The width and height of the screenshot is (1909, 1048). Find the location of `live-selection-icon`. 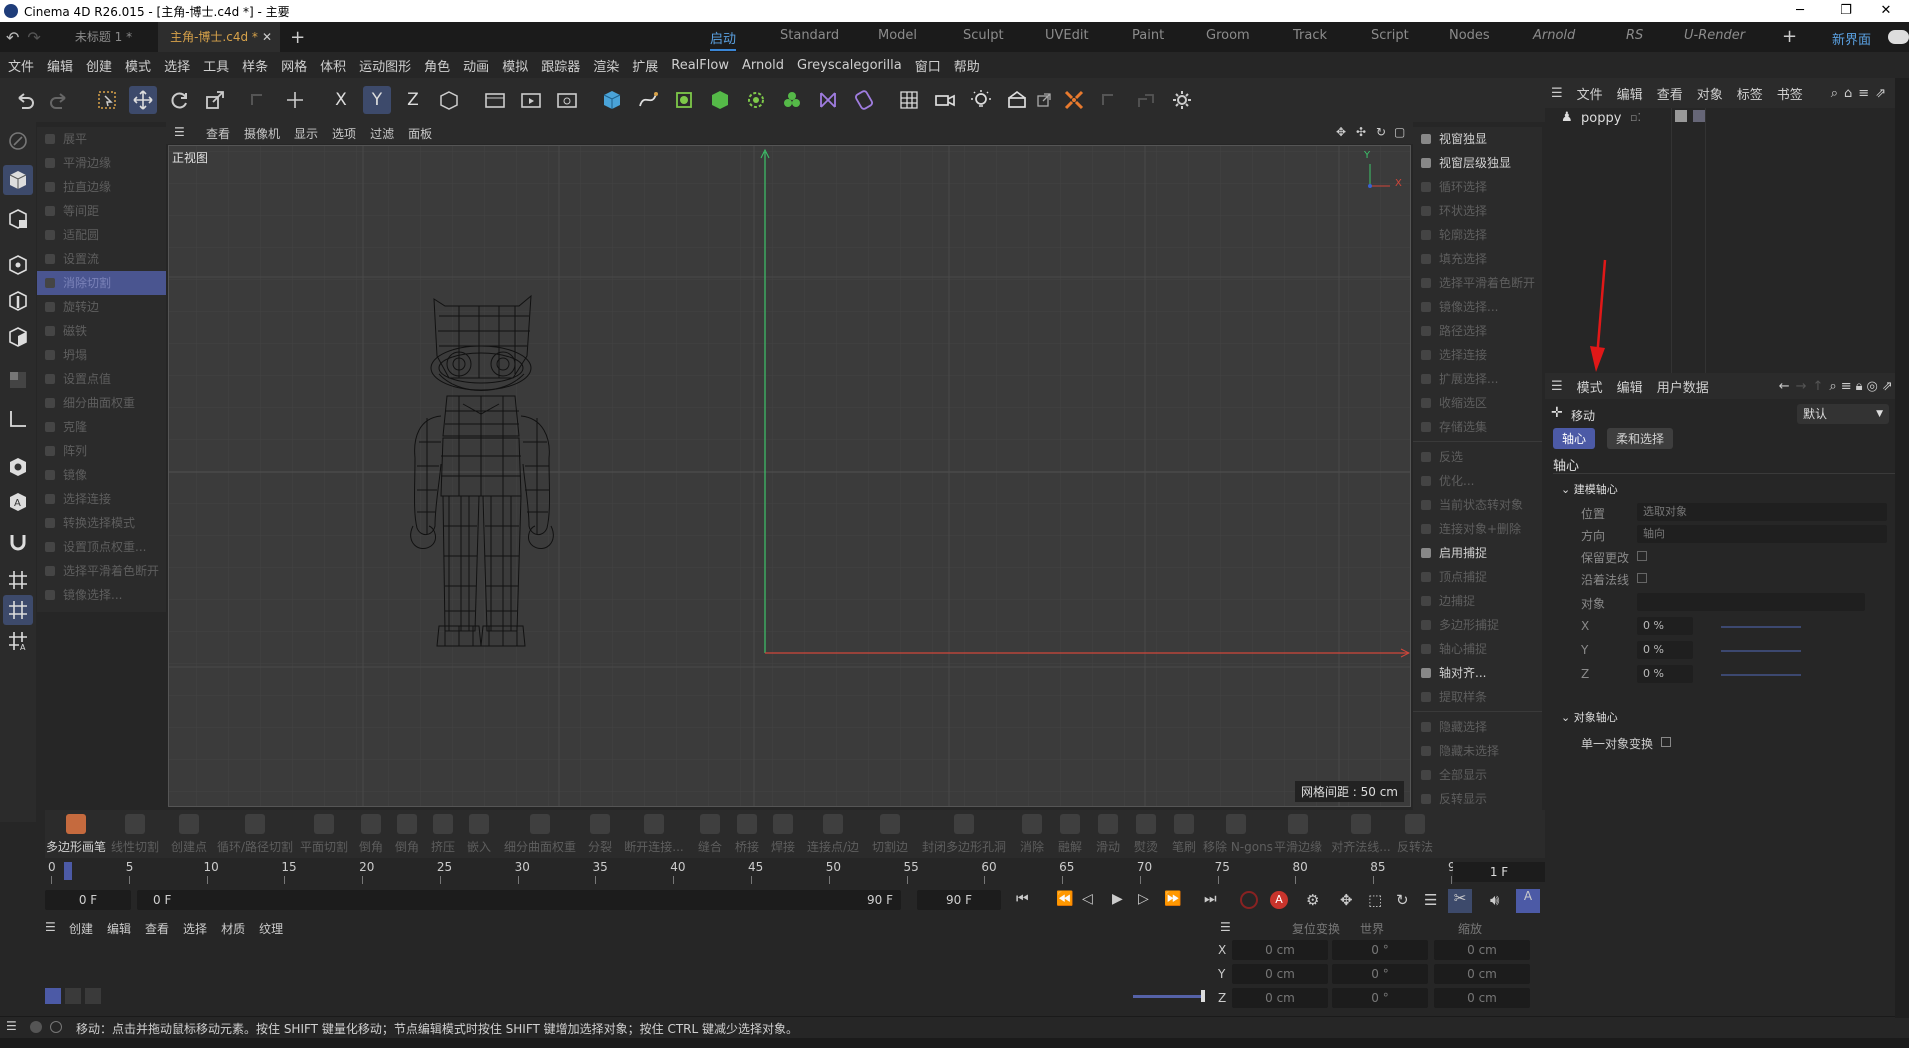

live-selection-icon is located at coordinates (107, 100).